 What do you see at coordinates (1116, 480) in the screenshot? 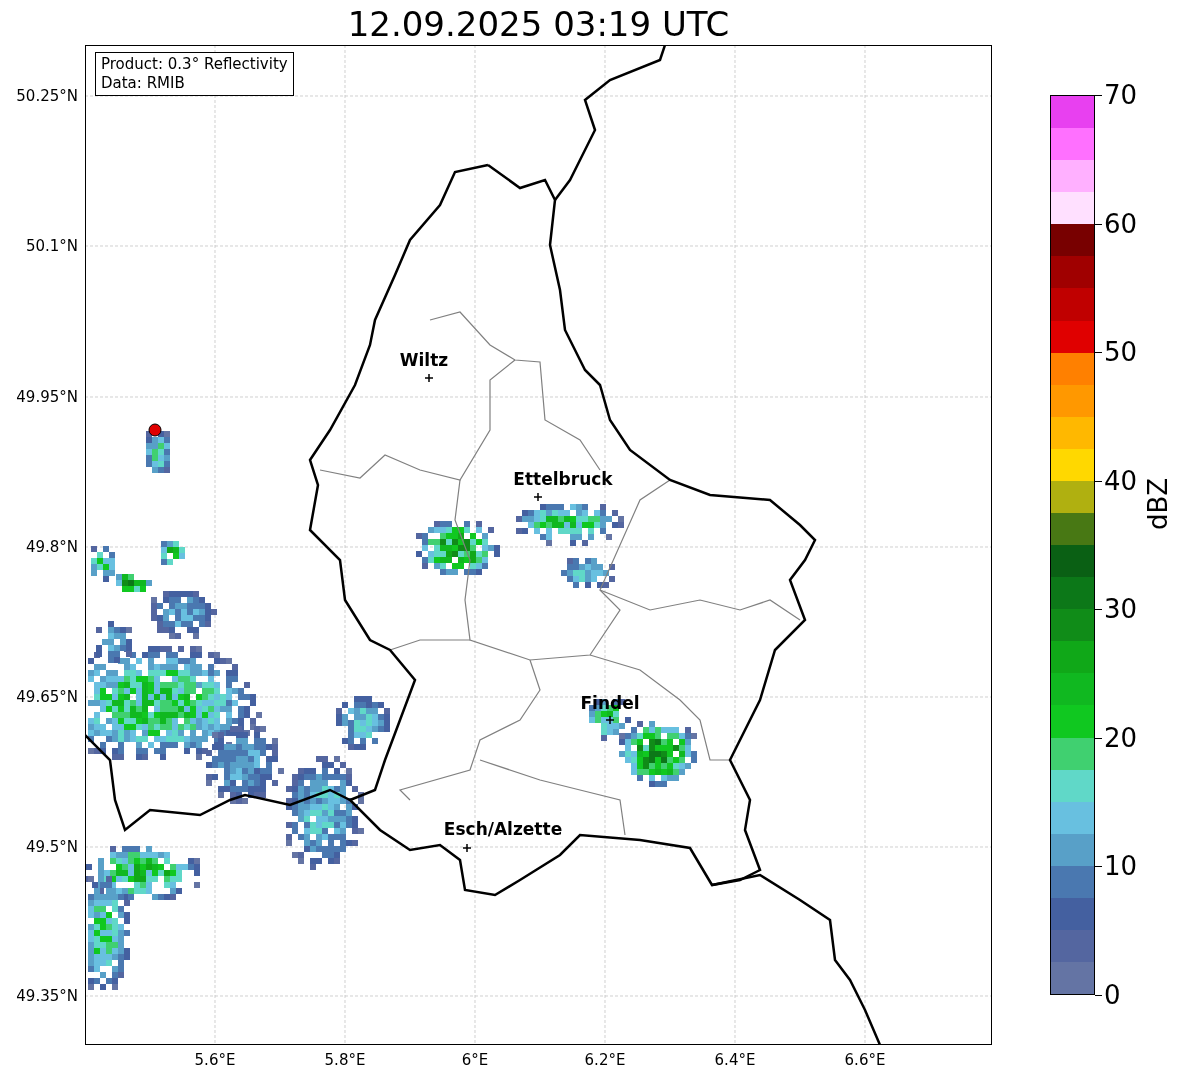
I see `colorbar-tick-label: 40` at bounding box center [1116, 480].